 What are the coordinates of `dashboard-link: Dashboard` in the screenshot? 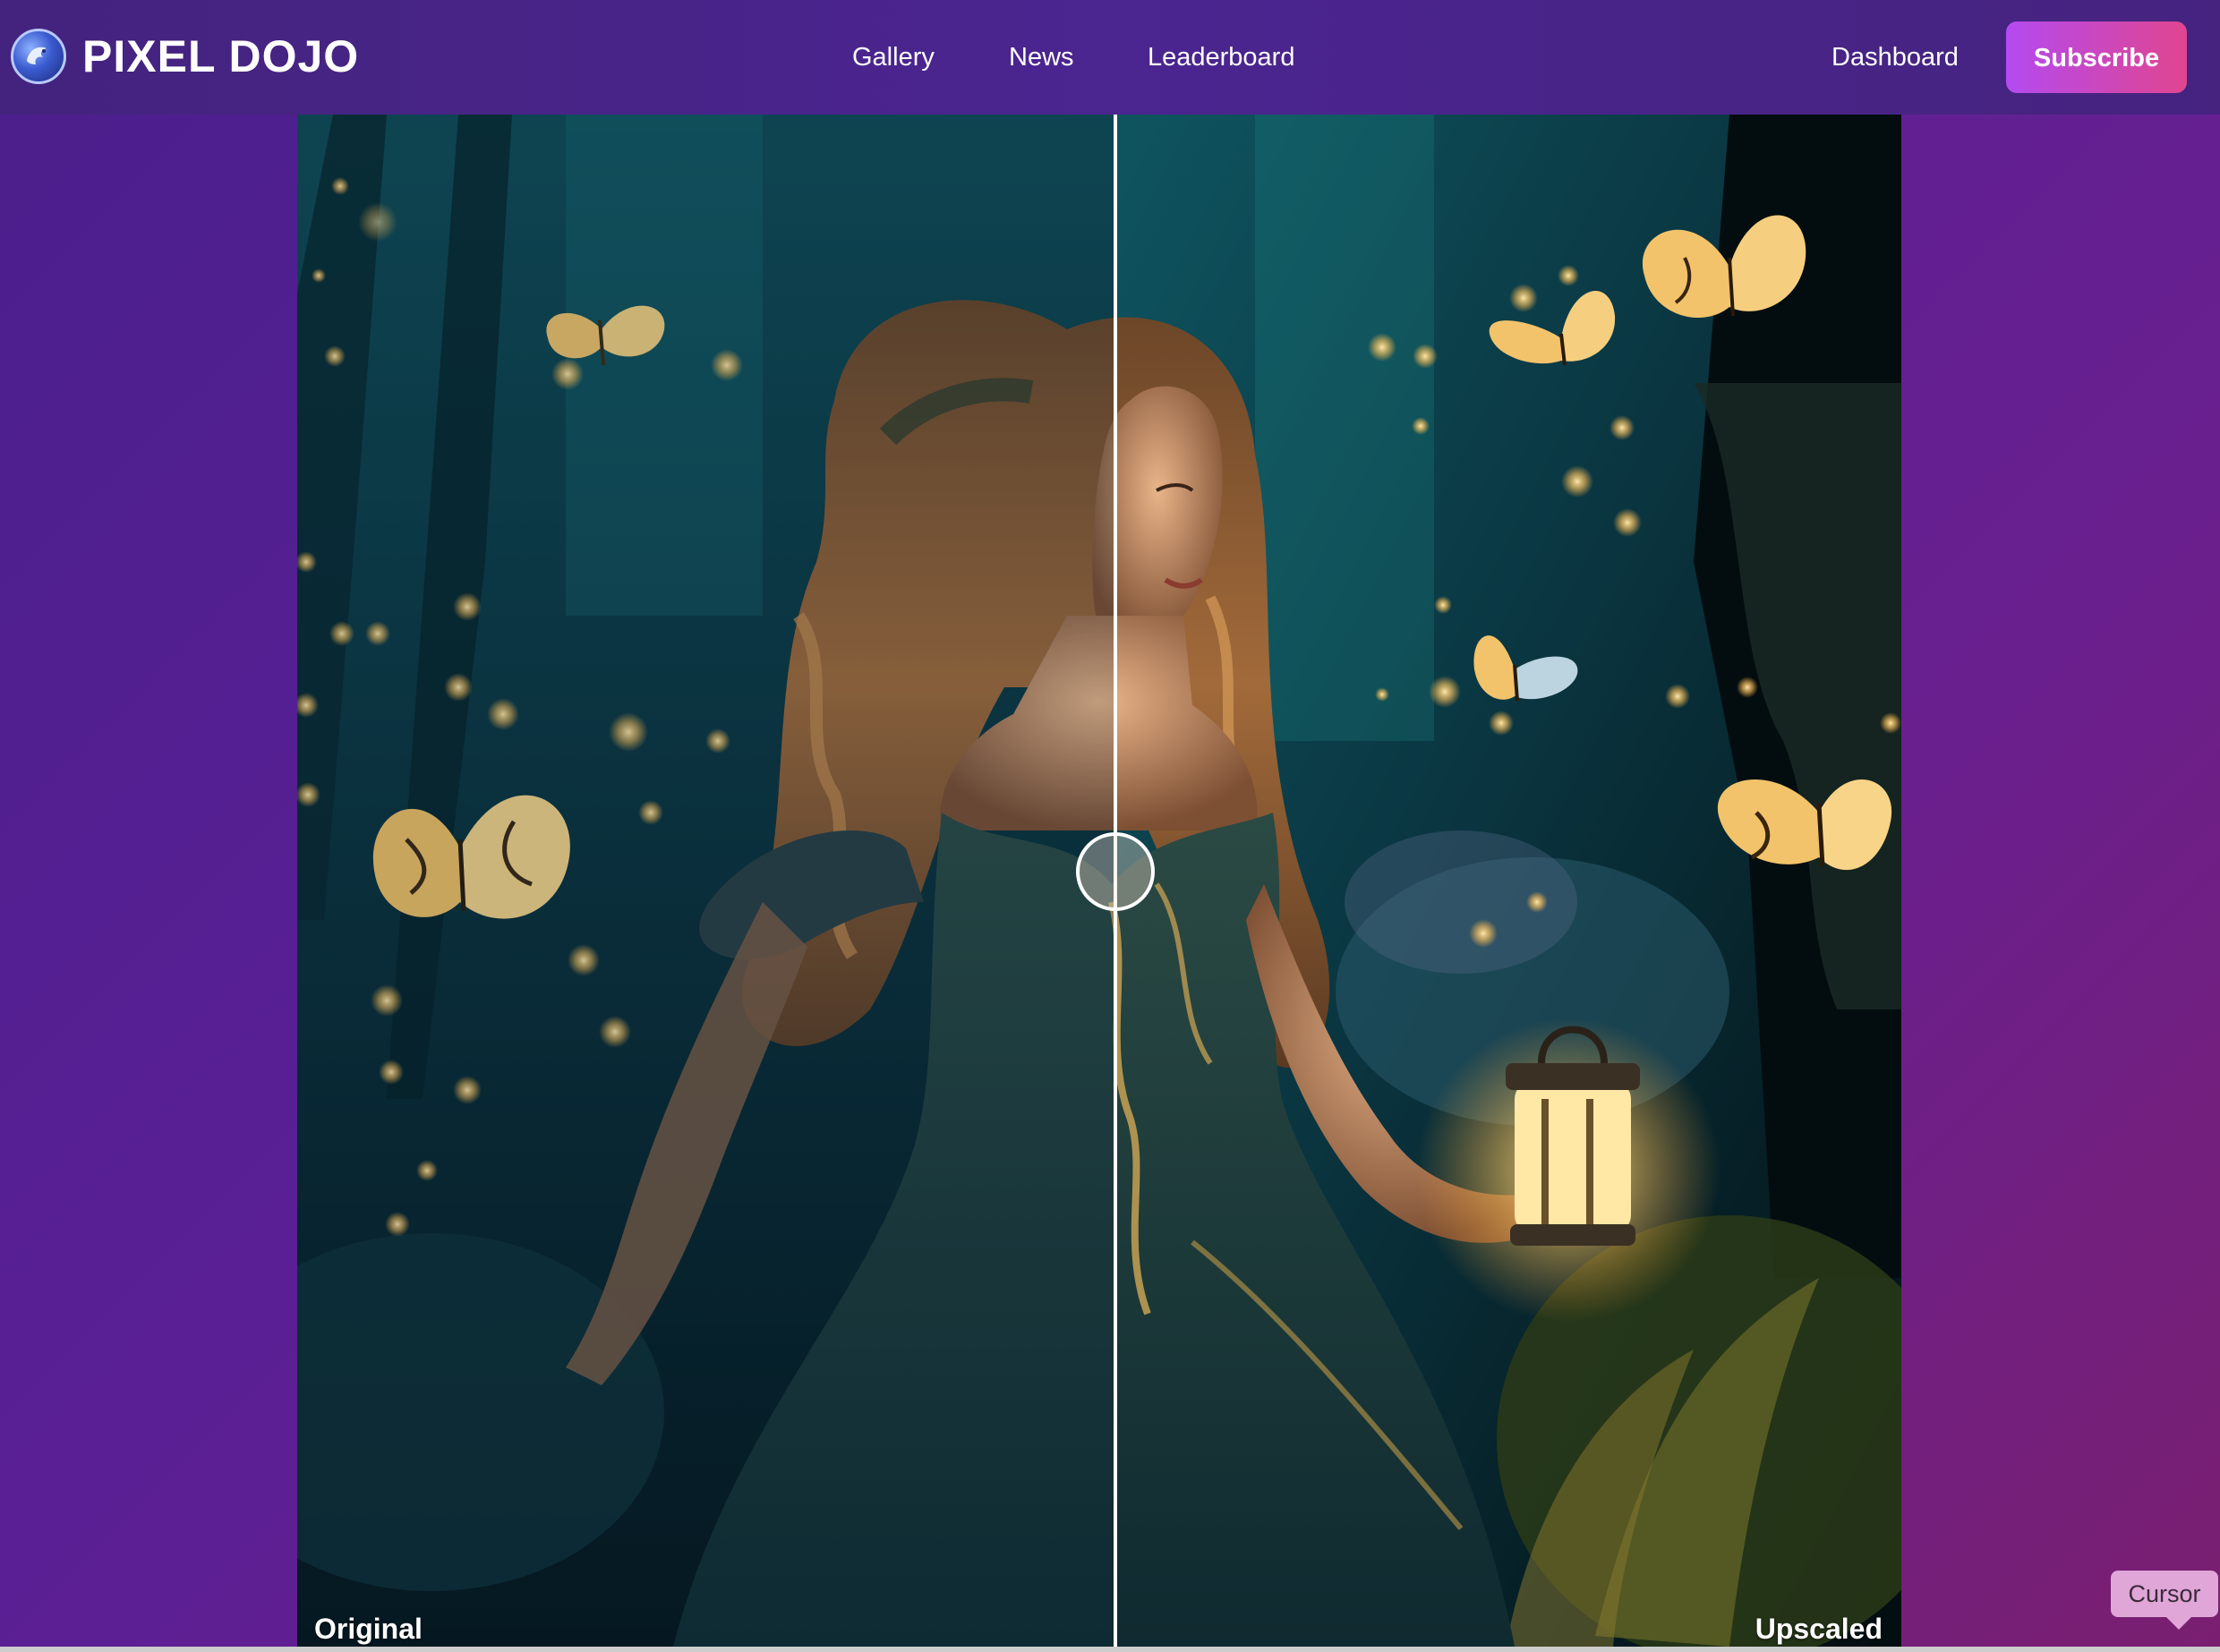 It's located at (1895, 57).